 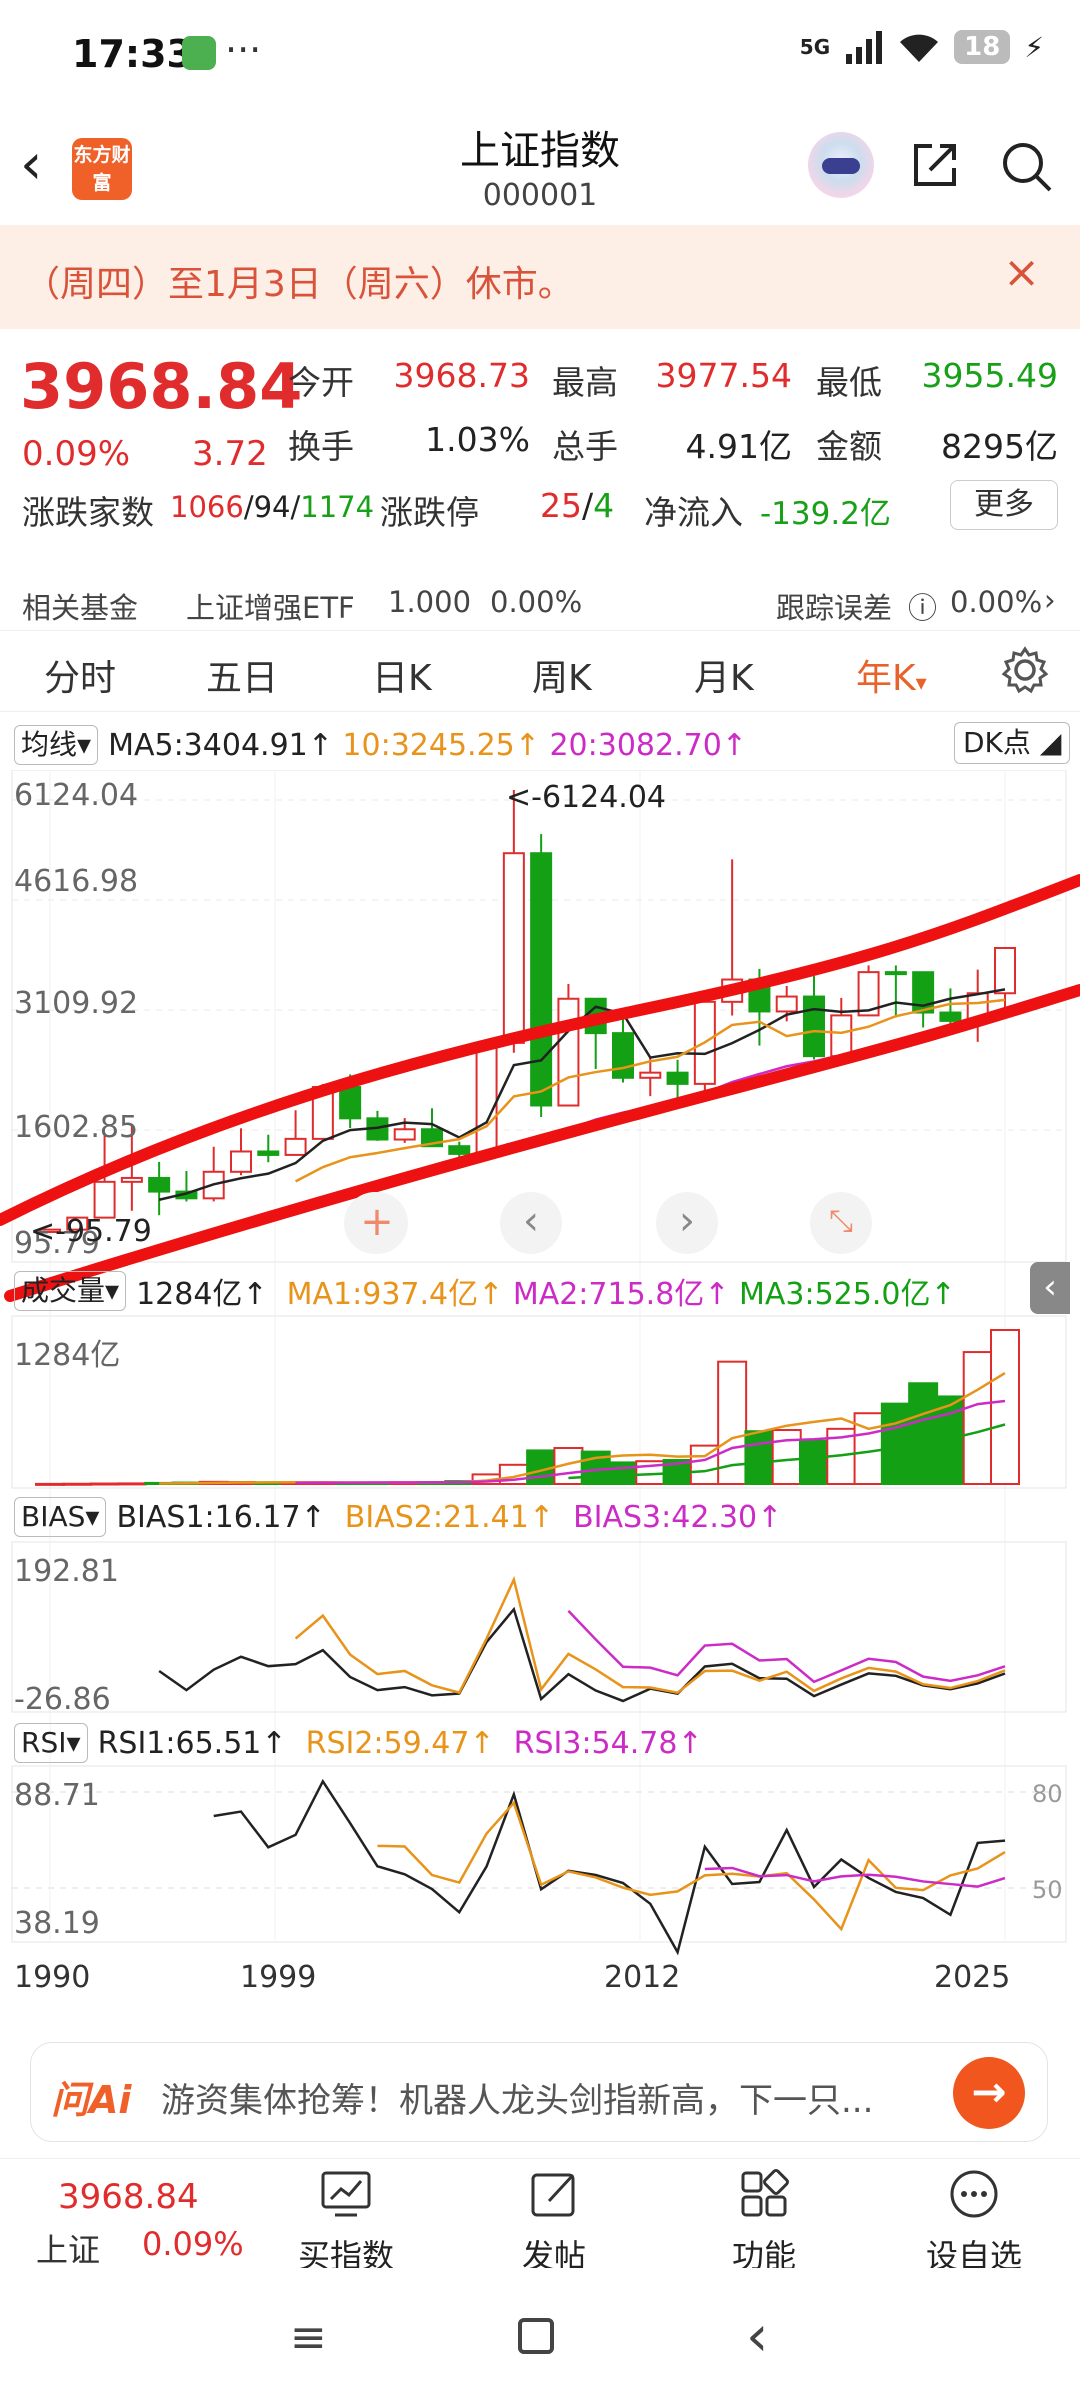 I want to click on search-icon, so click(x=1027, y=167).